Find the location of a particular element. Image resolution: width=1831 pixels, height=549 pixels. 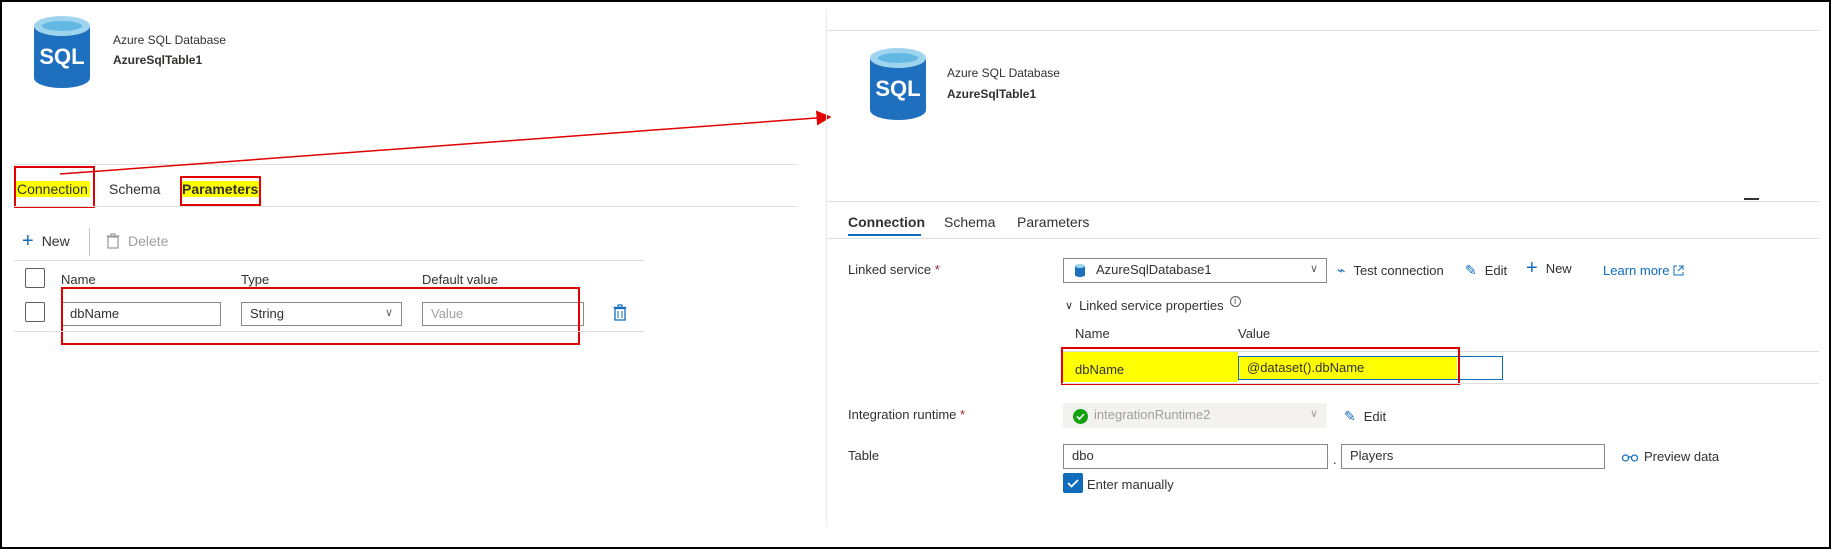

dataset-type-label: Azure SQL Database is located at coordinates (1003, 73).